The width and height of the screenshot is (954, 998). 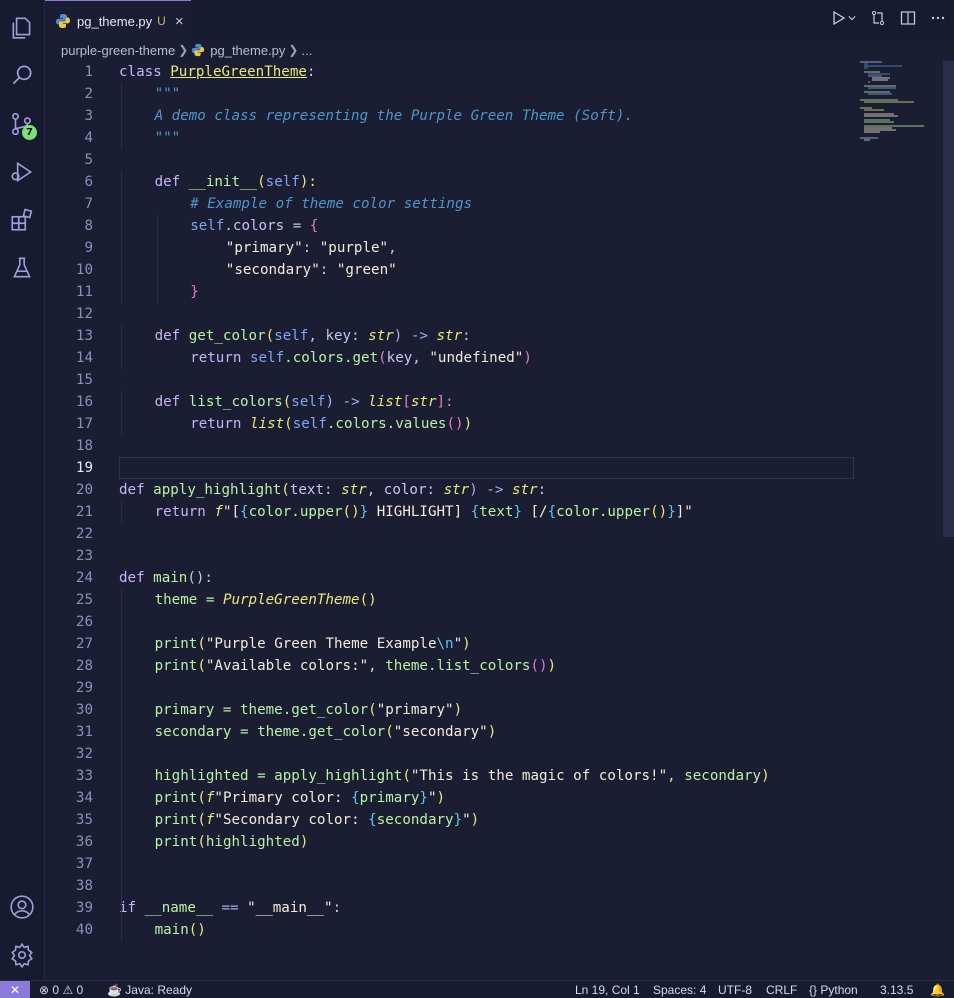 I want to click on compare-changes-icon, so click(x=878, y=18).